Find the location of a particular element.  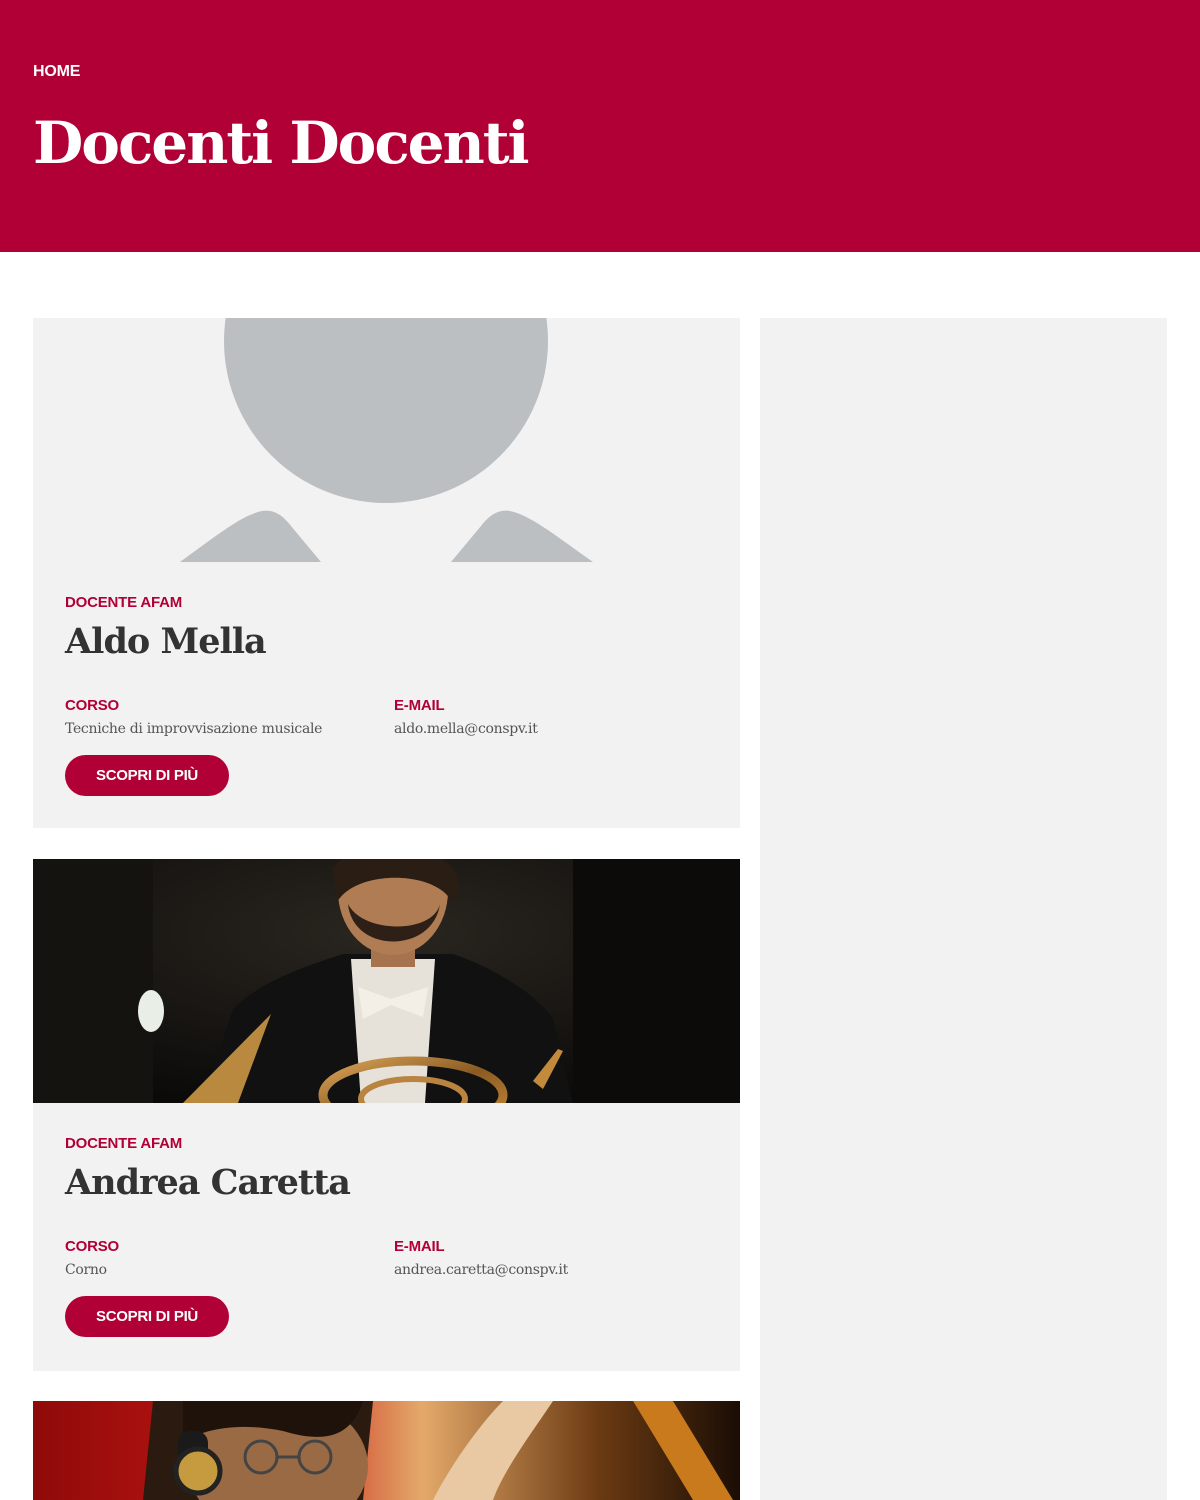

teacher-name: Aldo Mella is located at coordinates (166, 642).